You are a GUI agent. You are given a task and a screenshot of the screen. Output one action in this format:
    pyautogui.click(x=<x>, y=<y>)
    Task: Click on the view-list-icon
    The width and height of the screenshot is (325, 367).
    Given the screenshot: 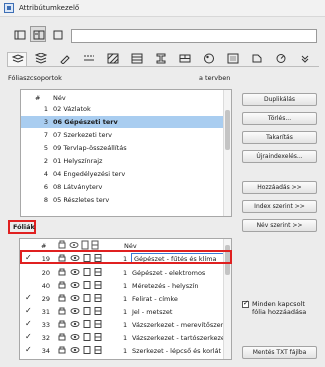 What is the action you would take?
    pyautogui.click(x=19, y=34)
    